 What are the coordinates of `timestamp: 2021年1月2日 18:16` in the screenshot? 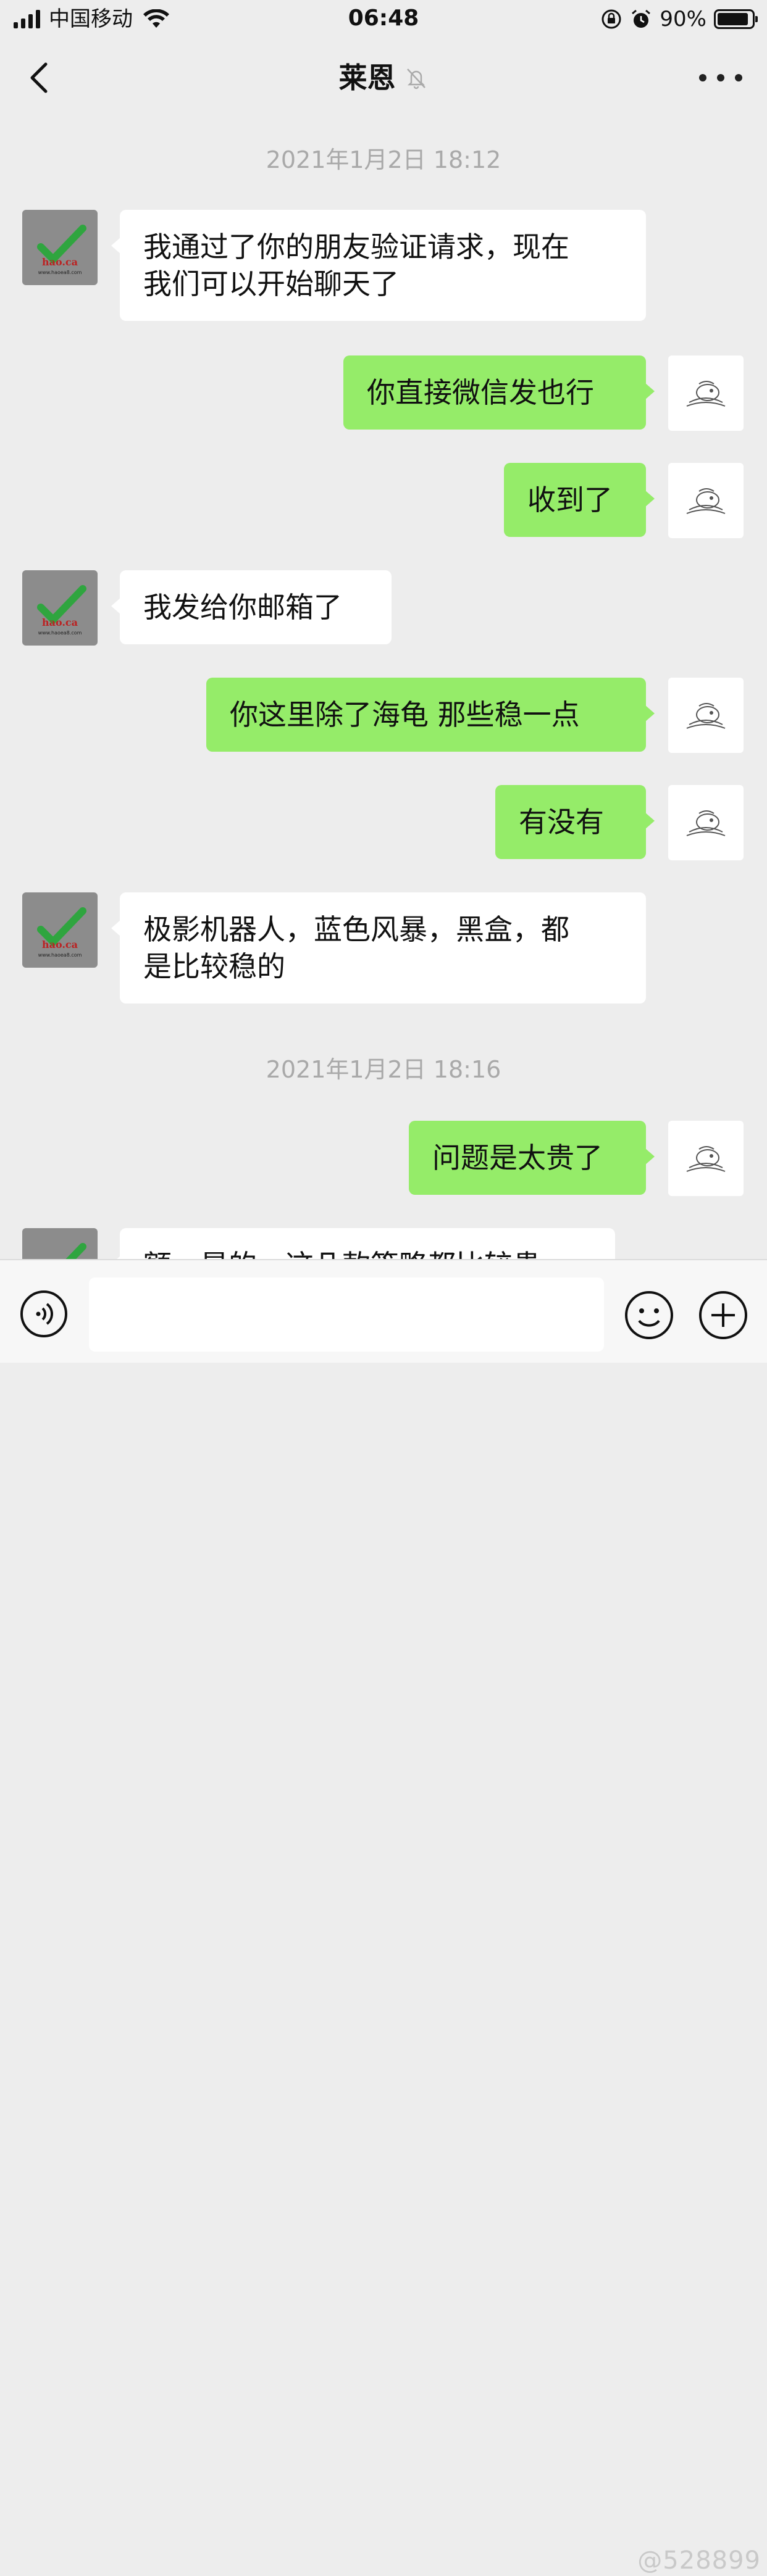 It's located at (383, 1069).